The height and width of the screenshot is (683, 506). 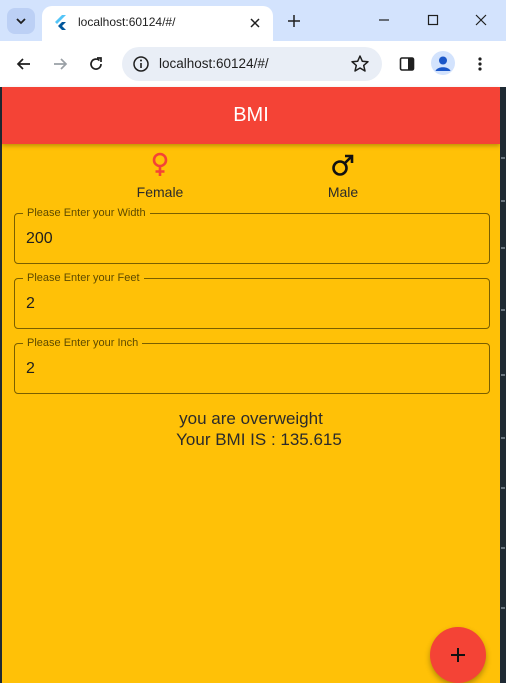 What do you see at coordinates (360, 64) in the screenshot?
I see `bookmark-star-icon` at bounding box center [360, 64].